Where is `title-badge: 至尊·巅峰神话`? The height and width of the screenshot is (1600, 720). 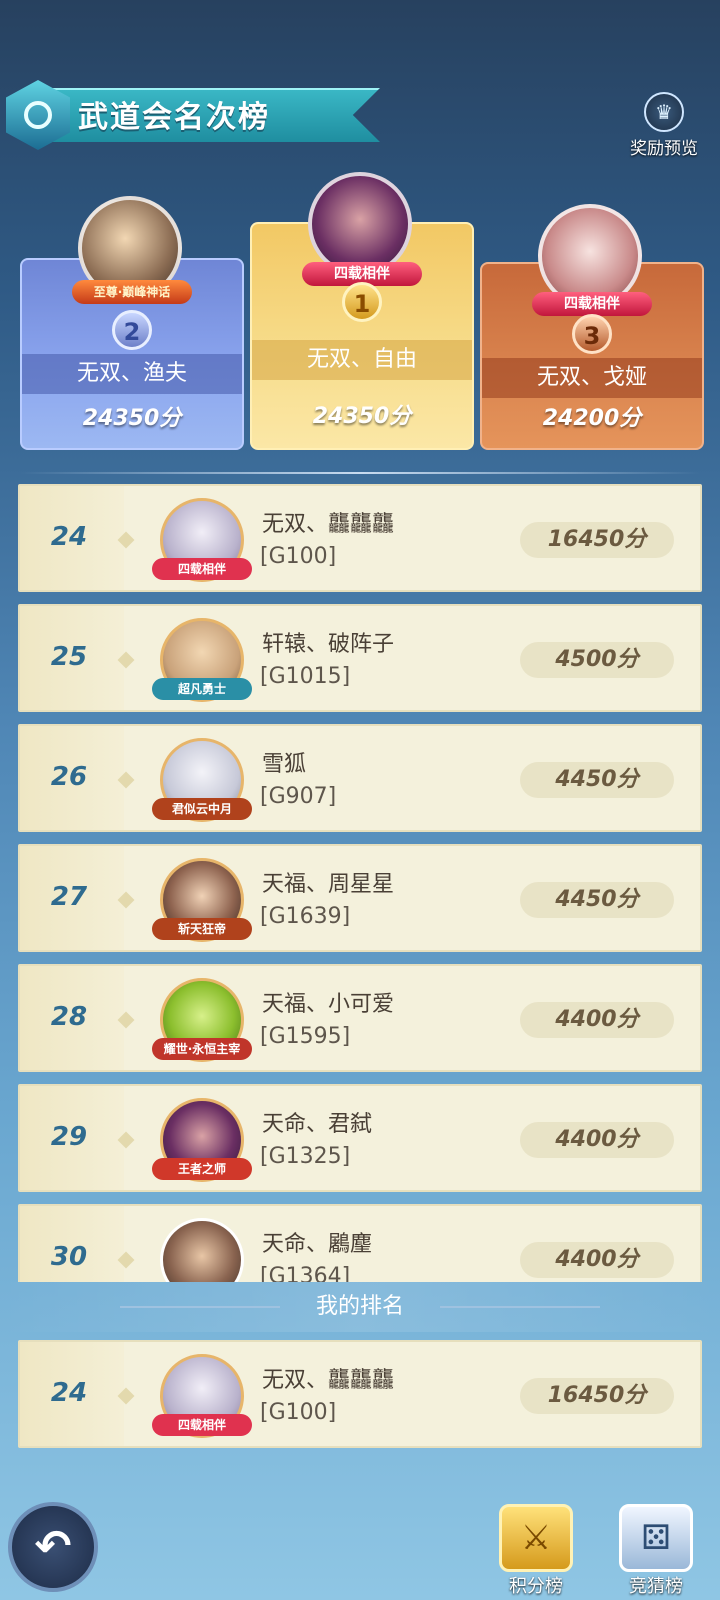
title-badge: 至尊·巅峰神话 is located at coordinates (132, 292).